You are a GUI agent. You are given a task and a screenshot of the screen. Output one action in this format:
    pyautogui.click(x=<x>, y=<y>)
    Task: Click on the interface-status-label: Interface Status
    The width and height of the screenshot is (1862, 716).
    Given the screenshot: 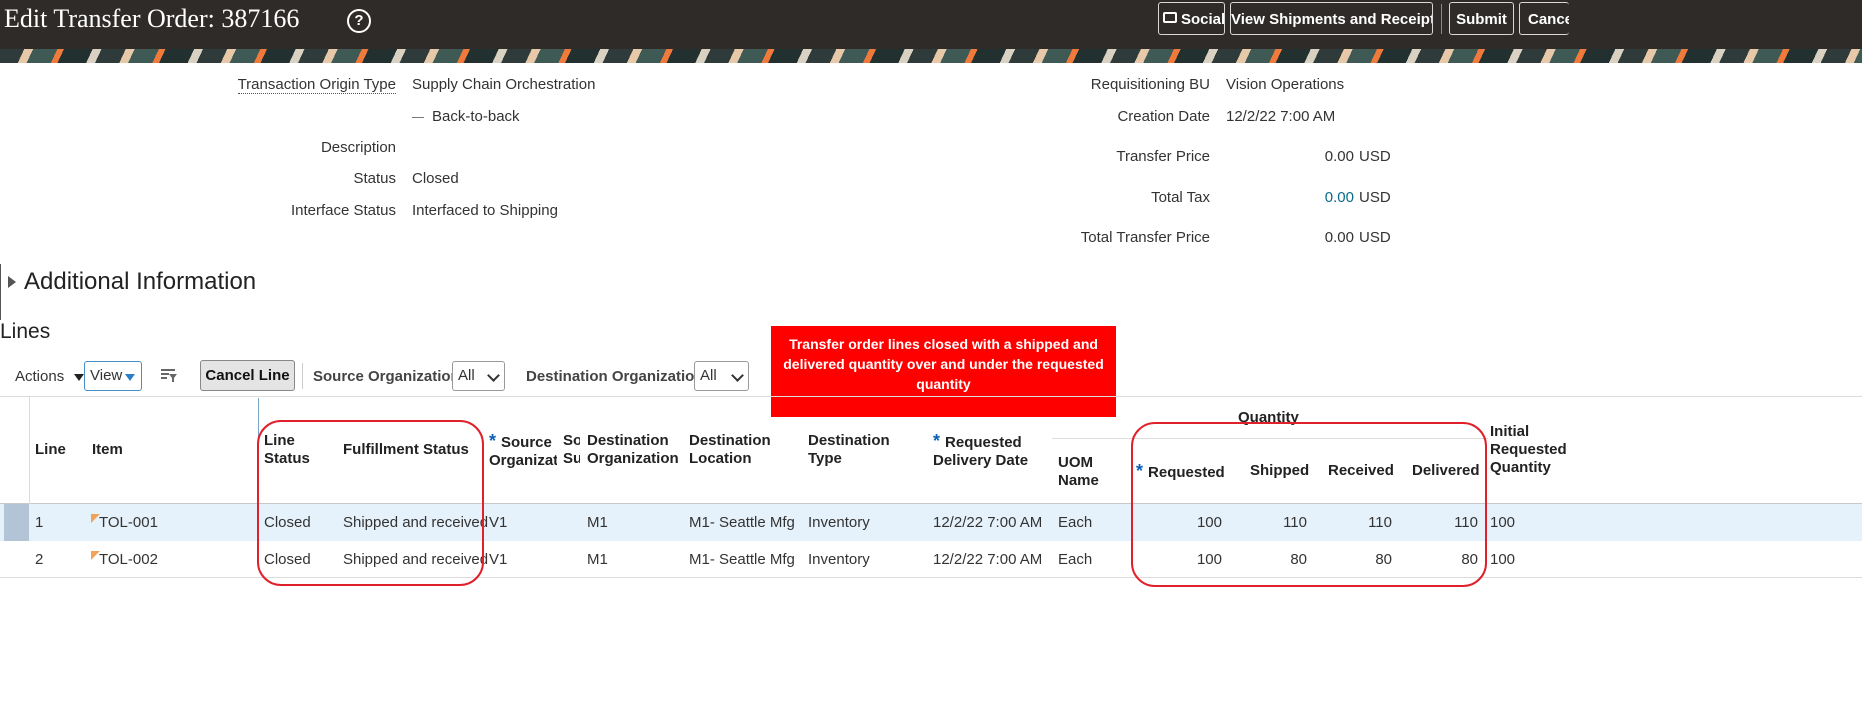 What is the action you would take?
    pyautogui.click(x=343, y=210)
    